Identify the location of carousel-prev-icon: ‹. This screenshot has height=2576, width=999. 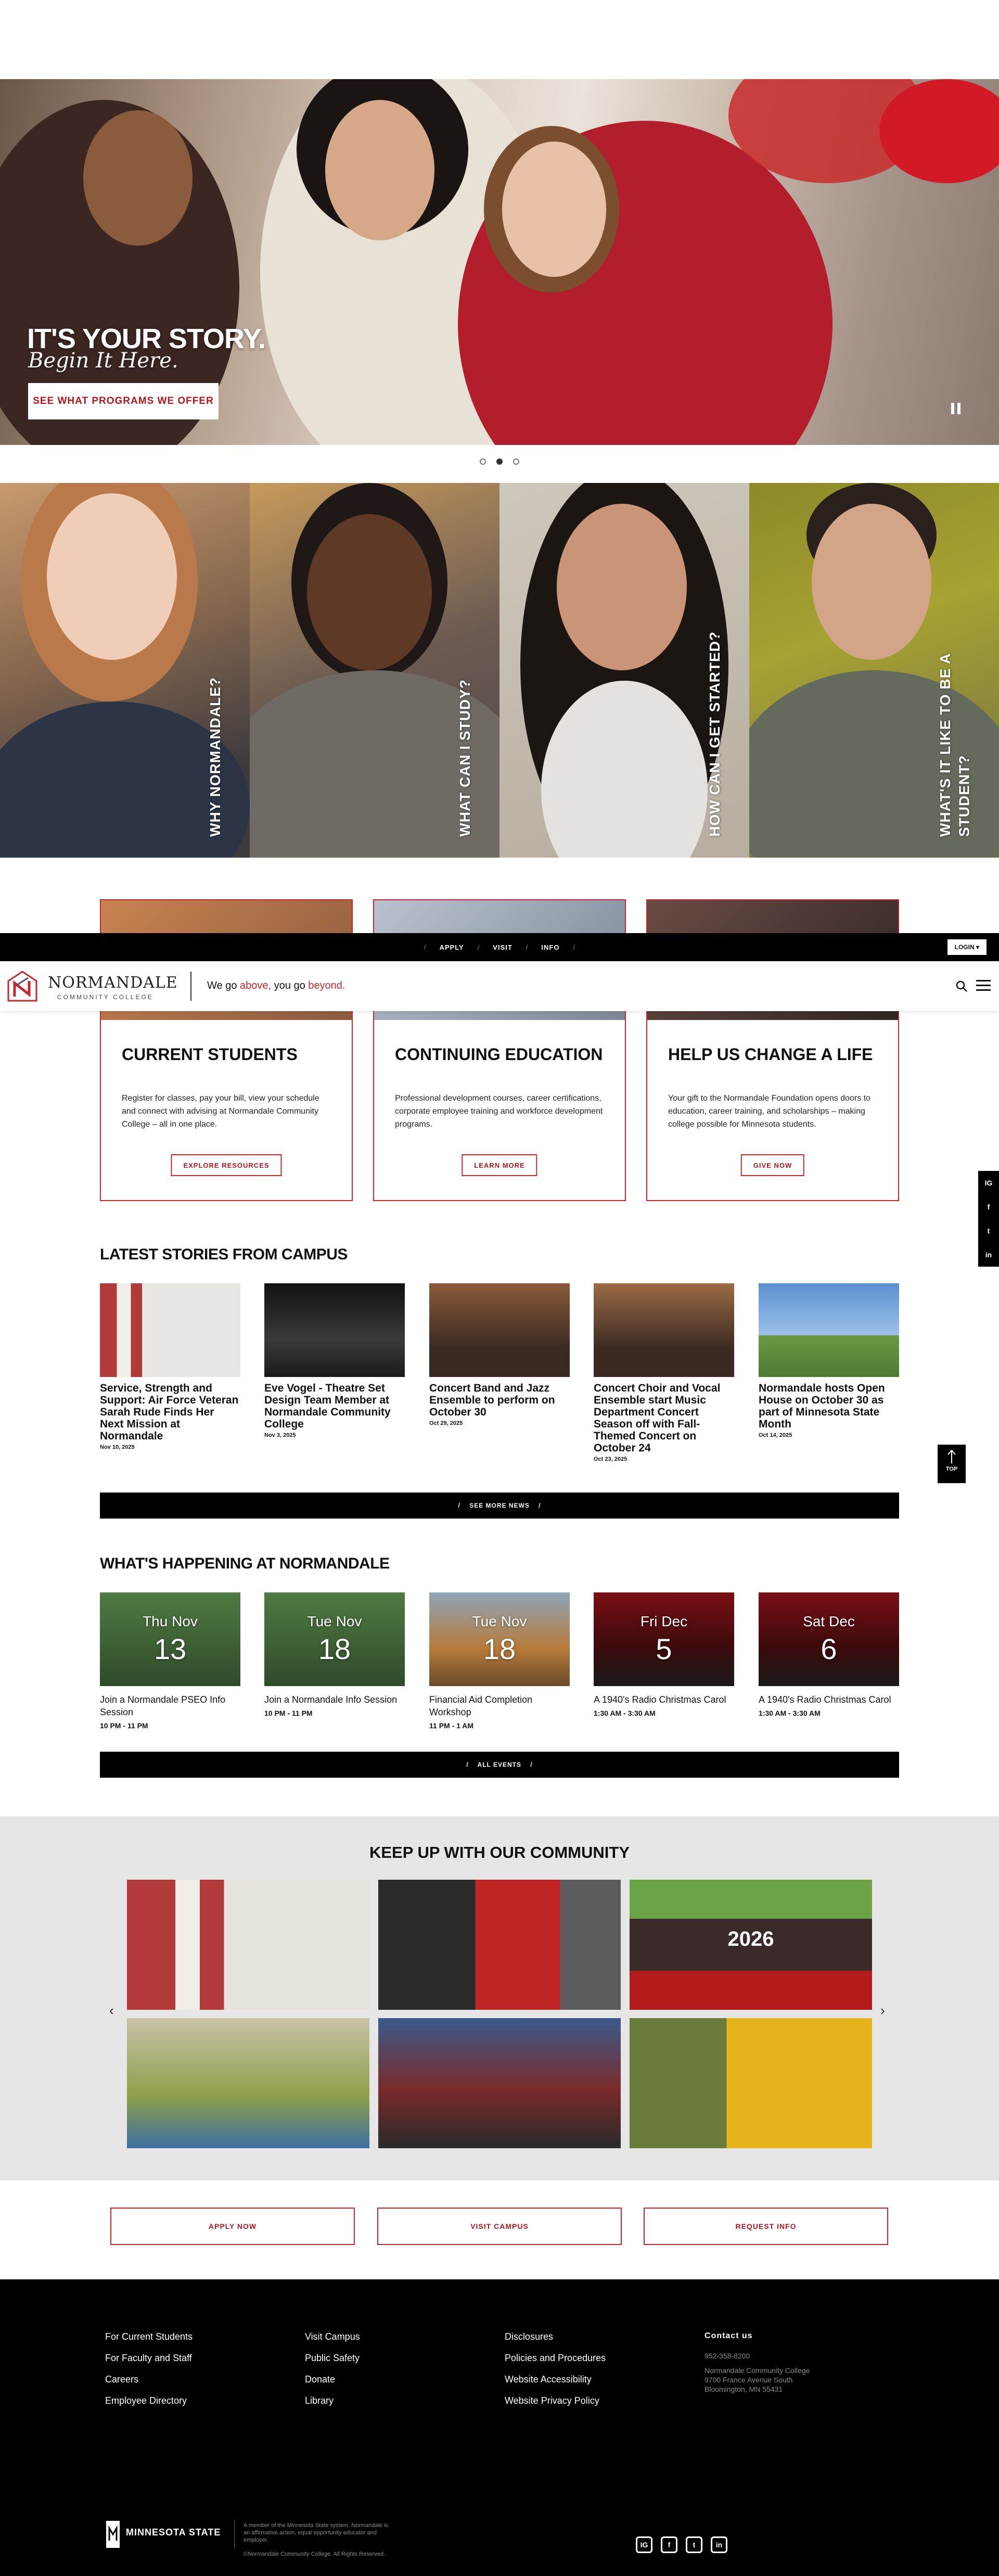
(111, 2011).